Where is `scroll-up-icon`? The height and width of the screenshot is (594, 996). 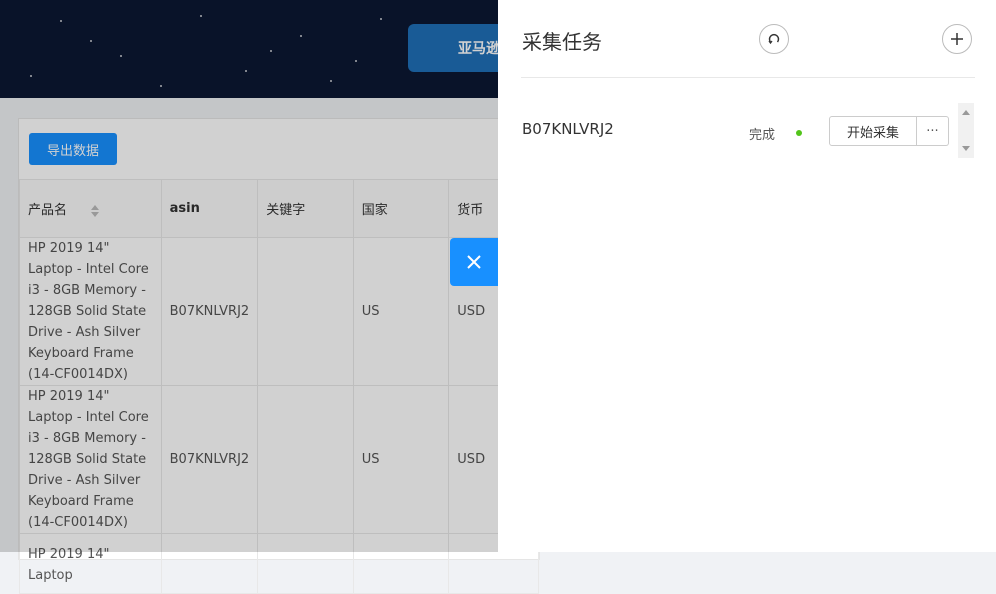 scroll-up-icon is located at coordinates (966, 112).